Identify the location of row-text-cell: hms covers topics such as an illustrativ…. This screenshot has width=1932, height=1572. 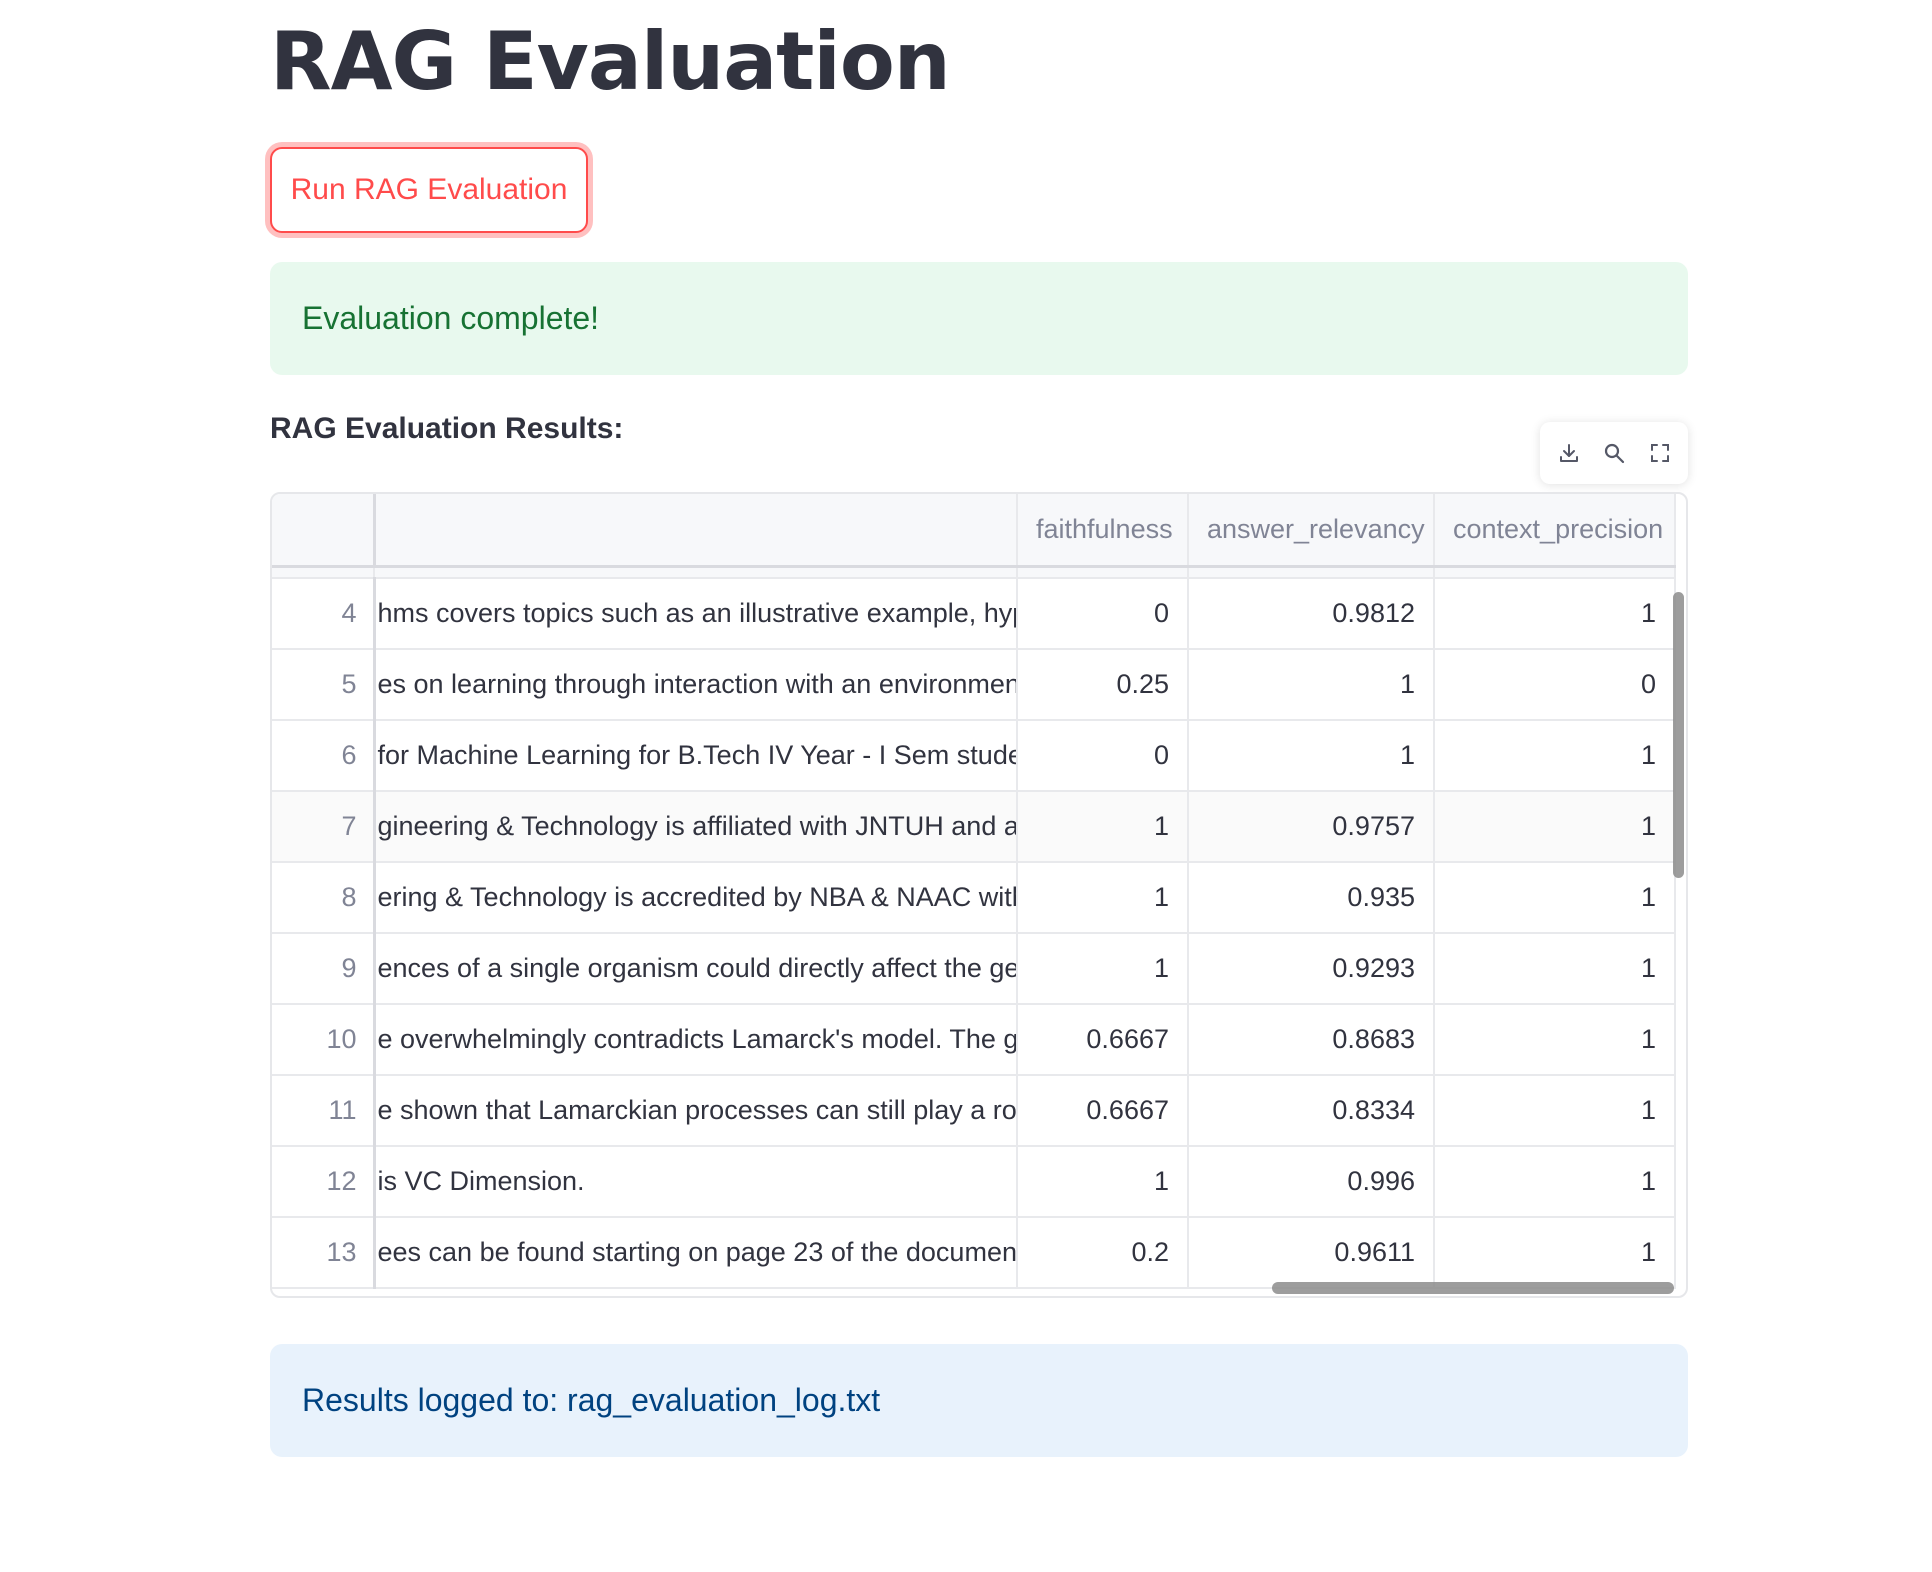
(696, 614).